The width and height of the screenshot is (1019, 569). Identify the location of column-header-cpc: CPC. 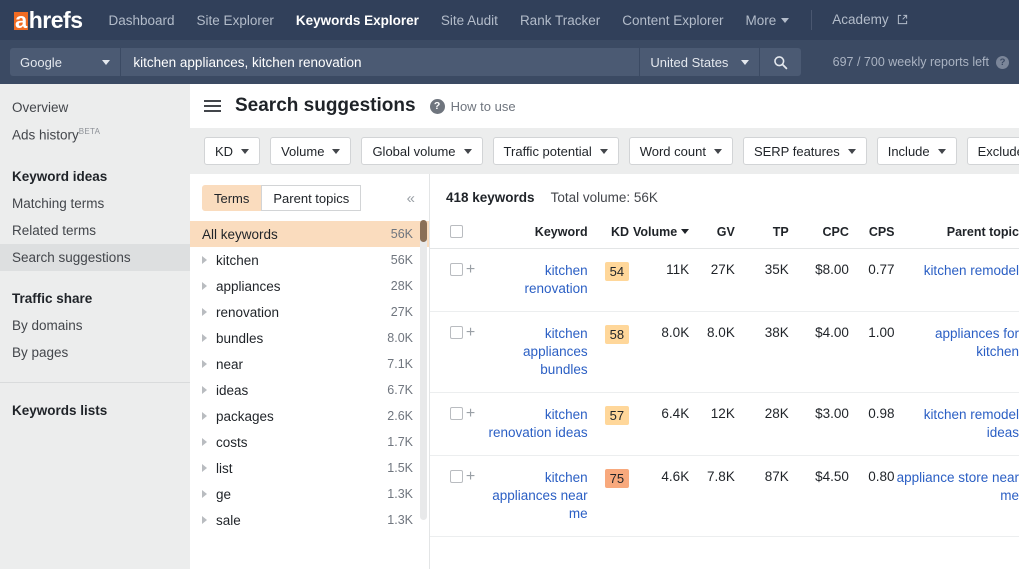
(818, 234).